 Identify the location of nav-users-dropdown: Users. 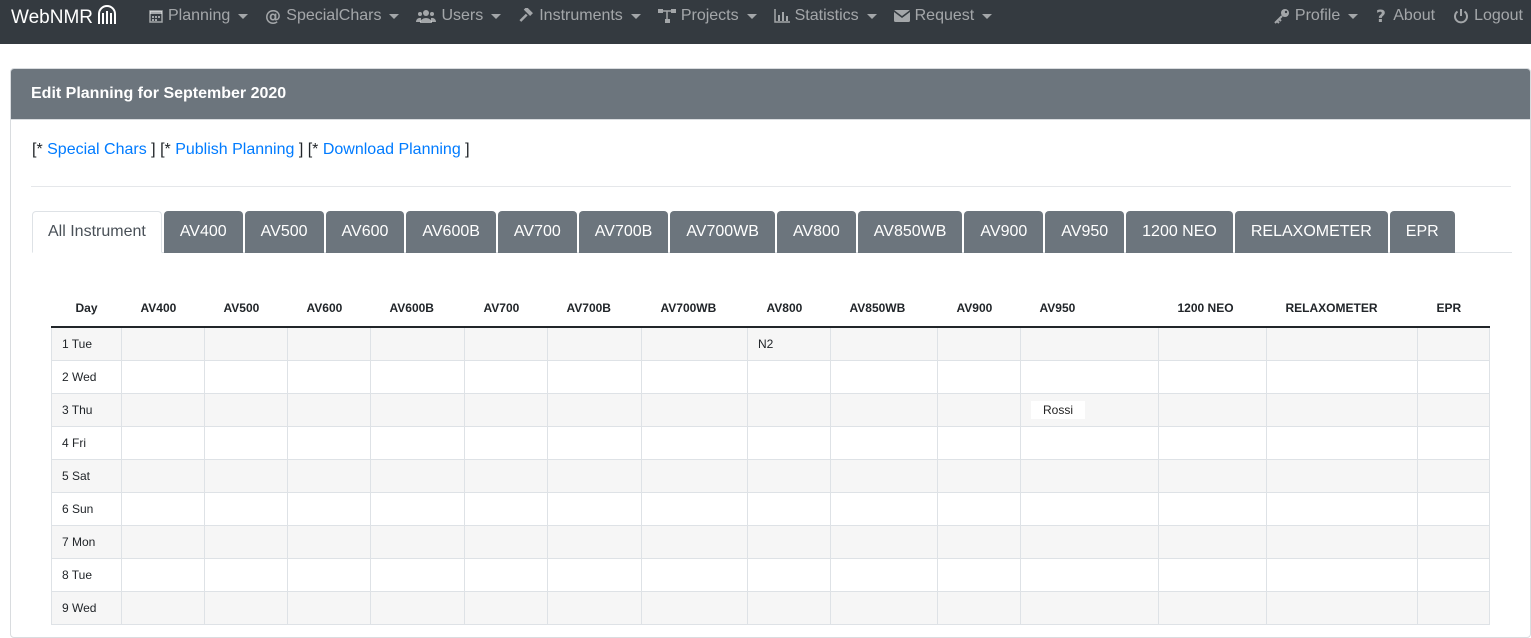
(459, 16).